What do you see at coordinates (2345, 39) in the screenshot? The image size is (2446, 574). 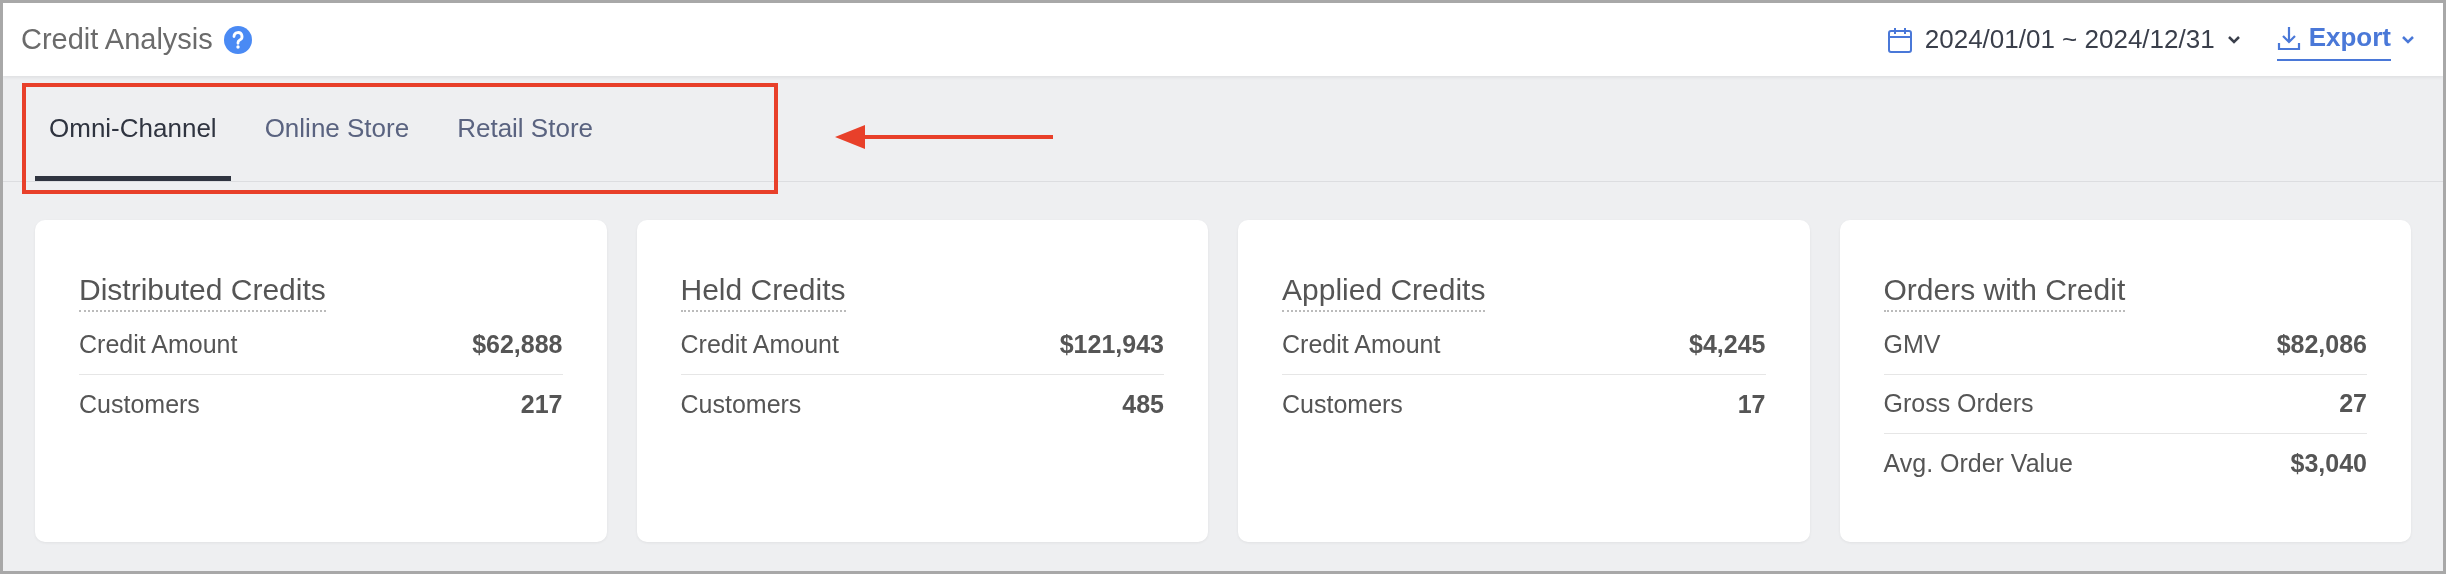 I see `export-button: Export` at bounding box center [2345, 39].